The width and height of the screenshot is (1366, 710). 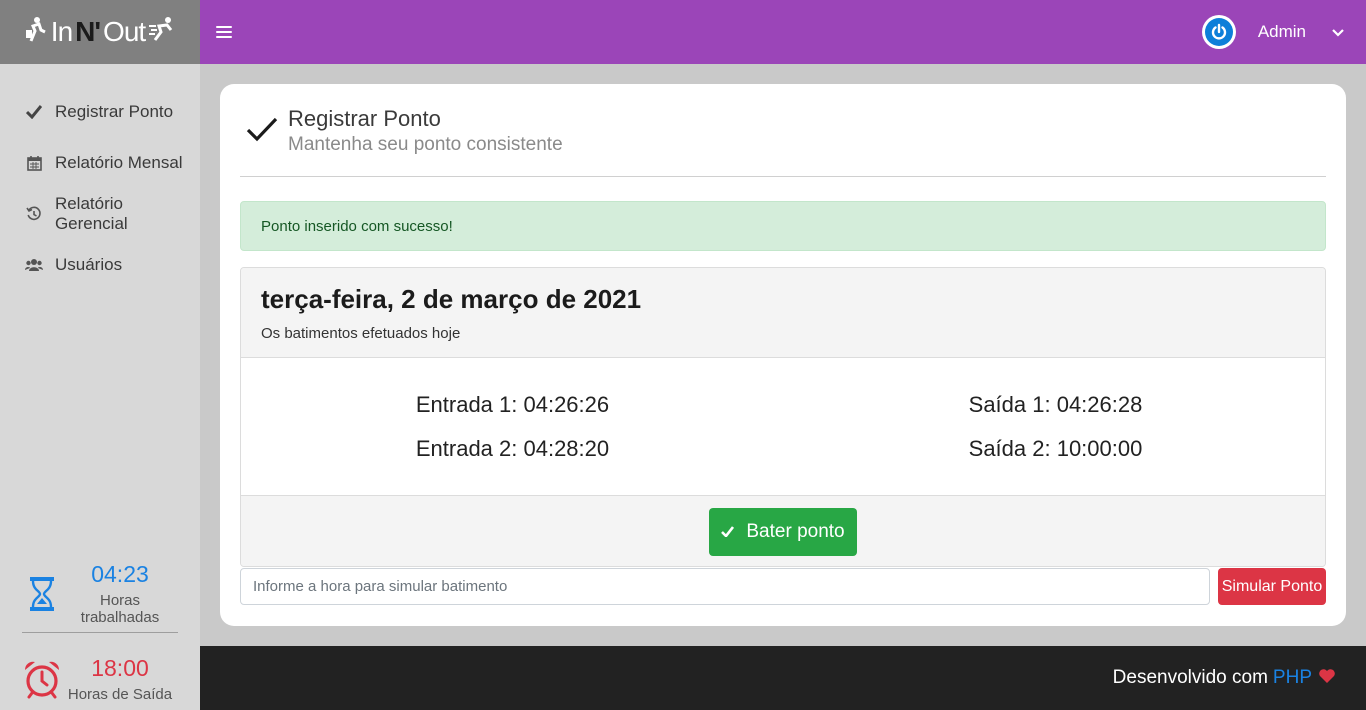 I want to click on success-alert: Ponto inserido com sucesso!, so click(x=783, y=226).